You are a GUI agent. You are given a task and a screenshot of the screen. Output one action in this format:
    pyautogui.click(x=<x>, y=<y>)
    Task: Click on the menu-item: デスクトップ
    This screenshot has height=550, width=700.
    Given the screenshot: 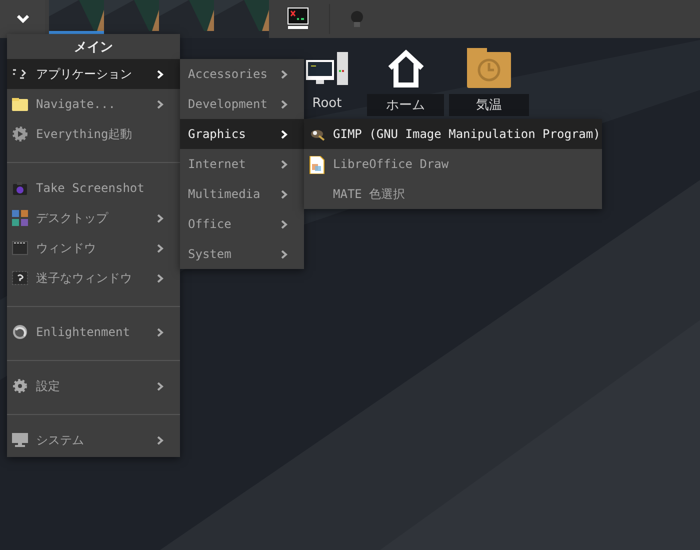 What is the action you would take?
    pyautogui.click(x=93, y=218)
    